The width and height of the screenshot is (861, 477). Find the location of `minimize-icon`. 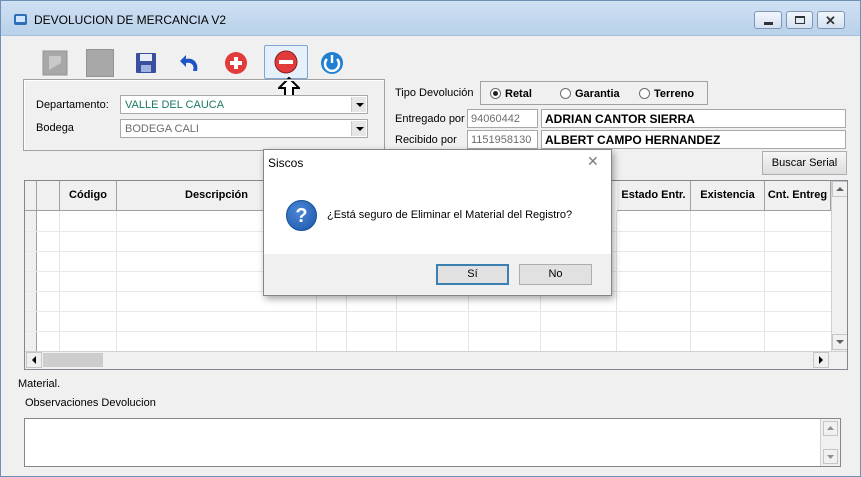

minimize-icon is located at coordinates (768, 23).